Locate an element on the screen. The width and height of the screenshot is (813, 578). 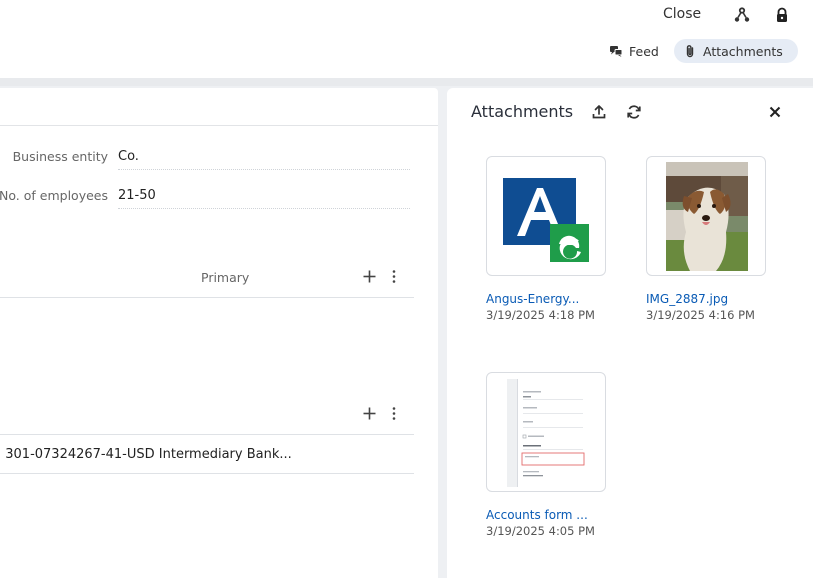
panel-title: Attachments is located at coordinates (522, 111).